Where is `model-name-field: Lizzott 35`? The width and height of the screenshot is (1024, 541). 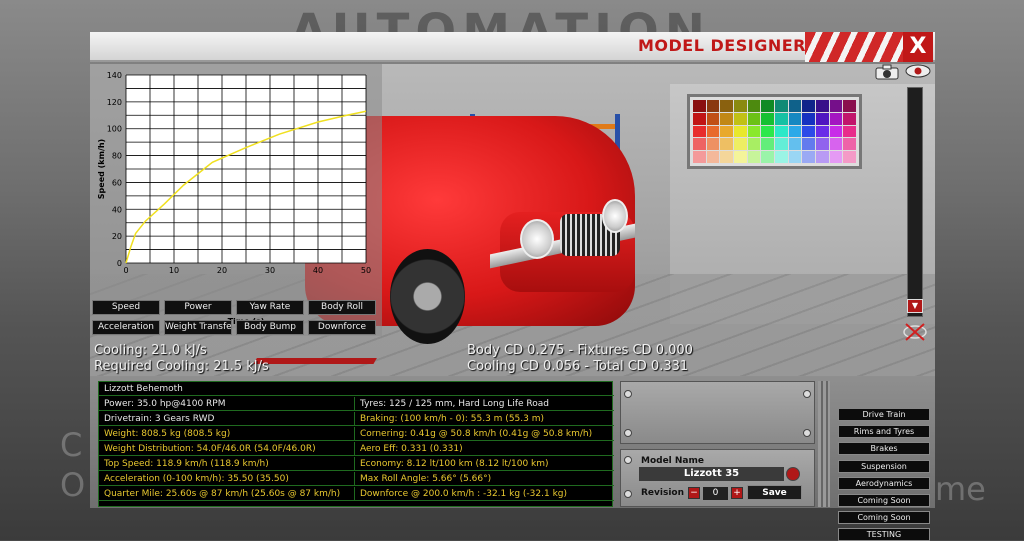 model-name-field: Lizzott 35 is located at coordinates (711, 474).